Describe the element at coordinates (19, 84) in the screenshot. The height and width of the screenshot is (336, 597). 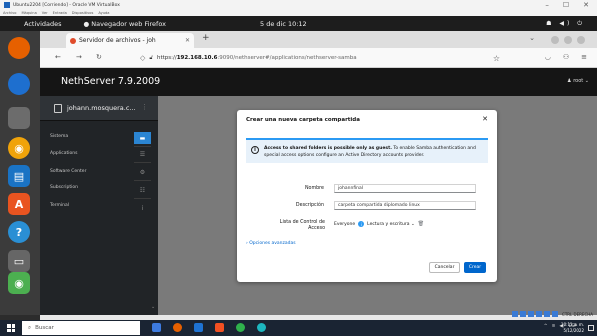
I see `thunderbird-dock-icon` at that location.